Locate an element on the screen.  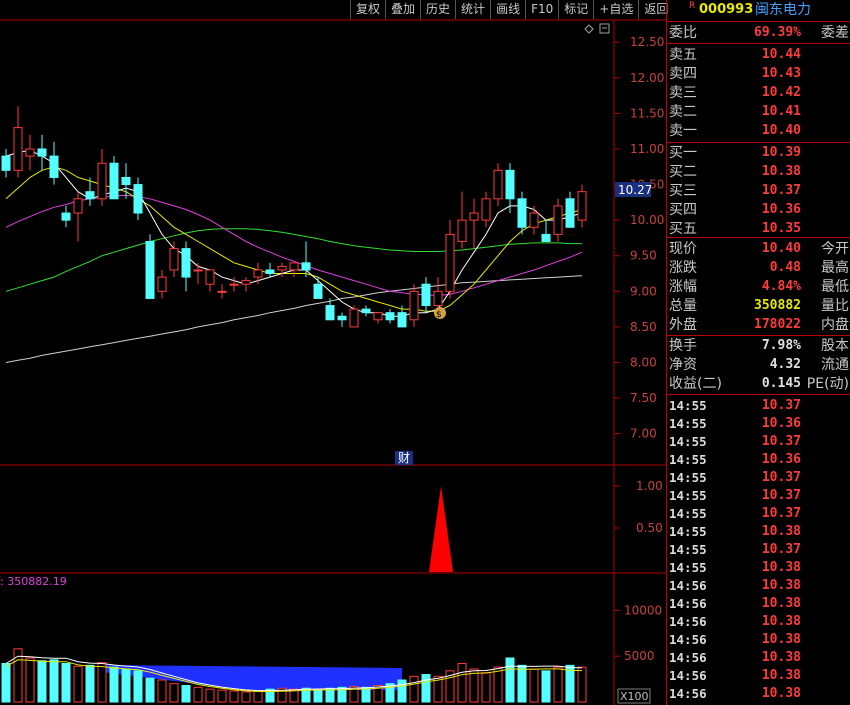
volume-unit: X100 is located at coordinates (634, 696).